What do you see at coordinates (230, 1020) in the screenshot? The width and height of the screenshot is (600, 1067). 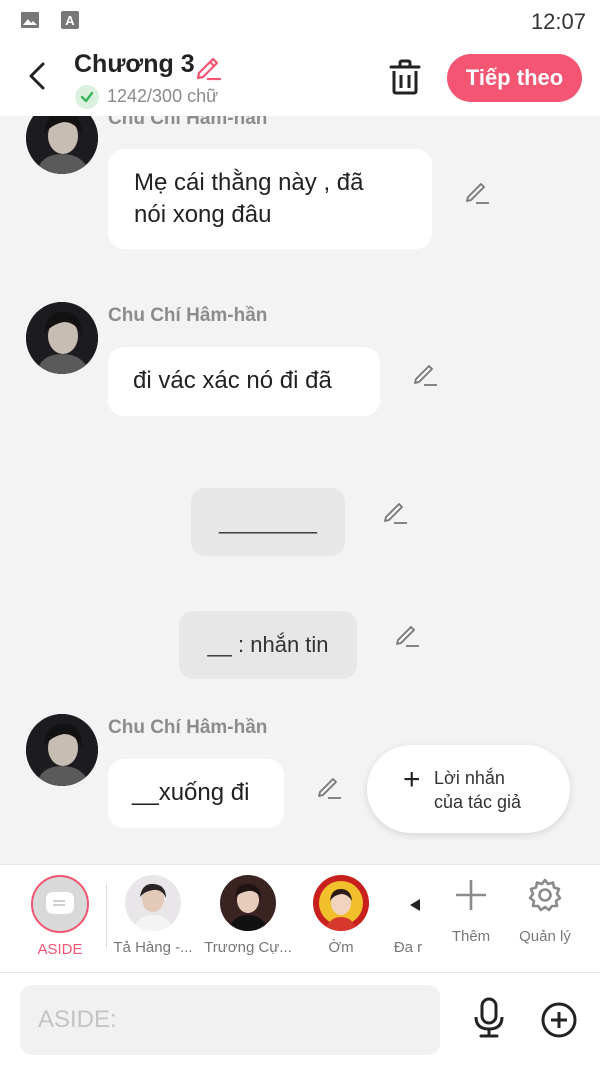 I see `message-input` at bounding box center [230, 1020].